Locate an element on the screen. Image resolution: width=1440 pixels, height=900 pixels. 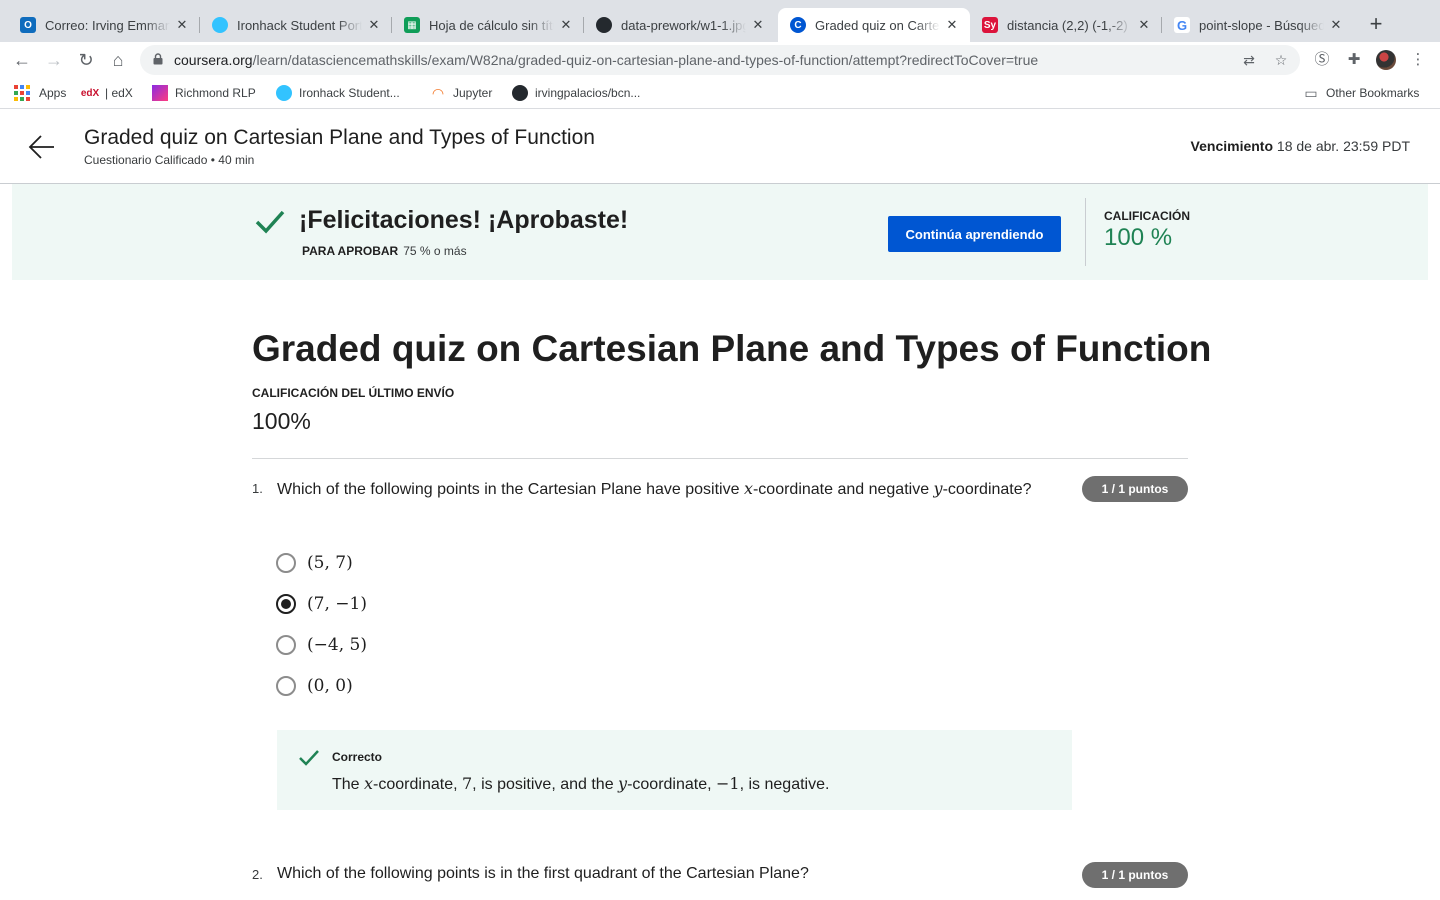
pass-value: 75 % o más is located at coordinates (435, 251).